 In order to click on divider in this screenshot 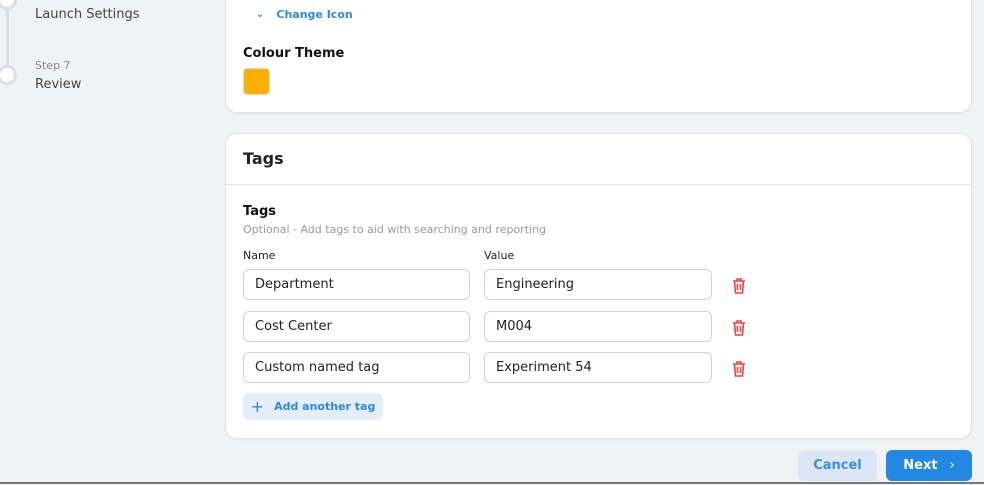, I will do `click(598, 184)`.